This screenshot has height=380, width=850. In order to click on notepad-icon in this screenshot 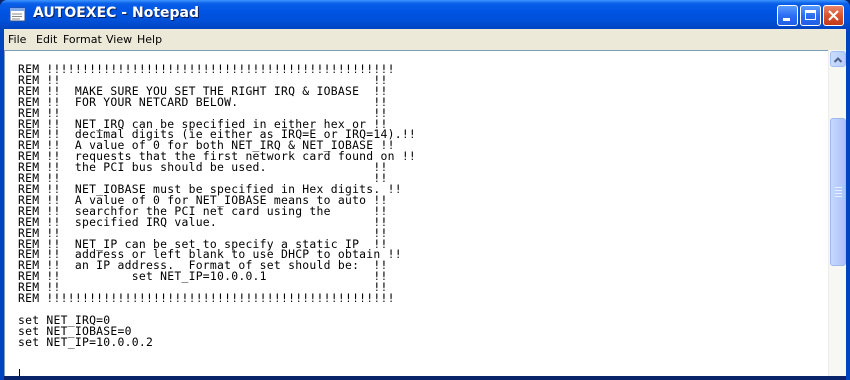, I will do `click(18, 14)`.